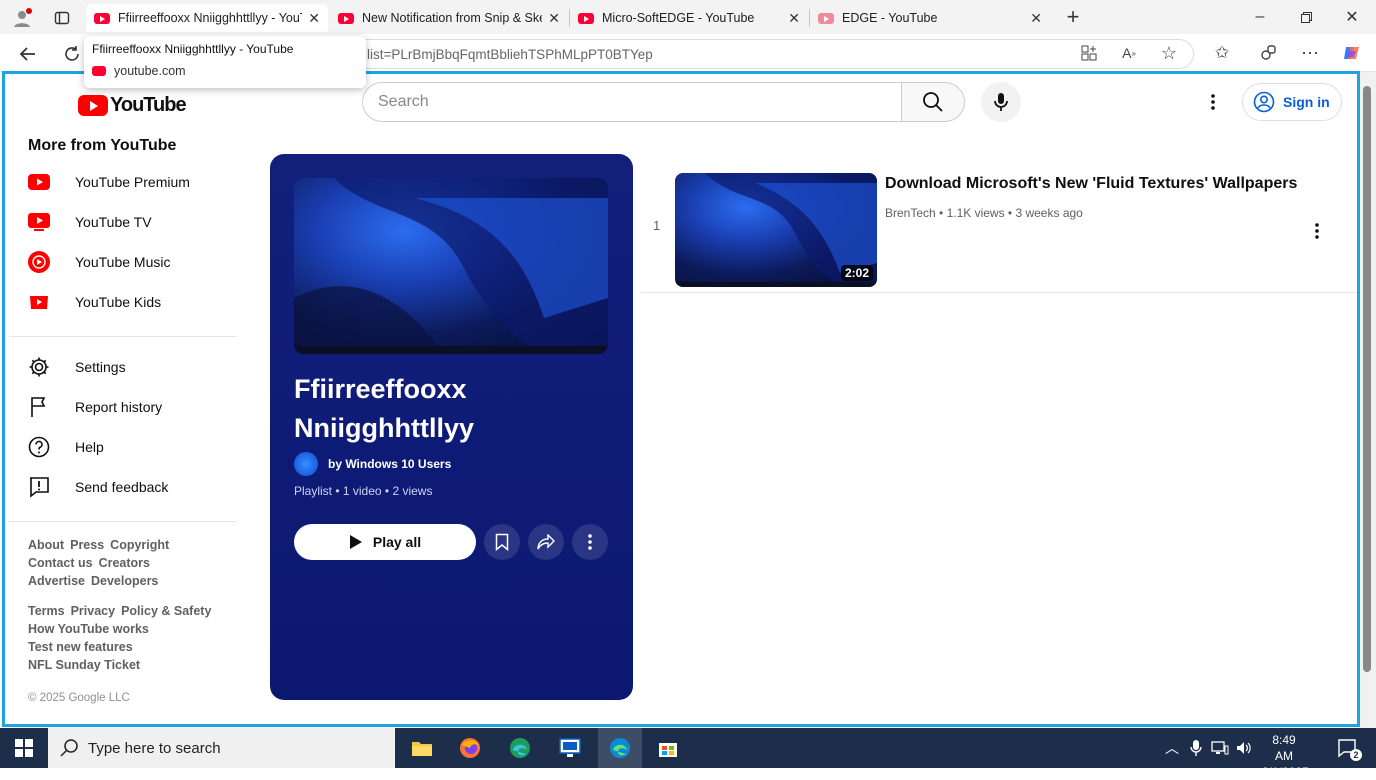  I want to click on sidebar-item-label: Report history, so click(119, 407).